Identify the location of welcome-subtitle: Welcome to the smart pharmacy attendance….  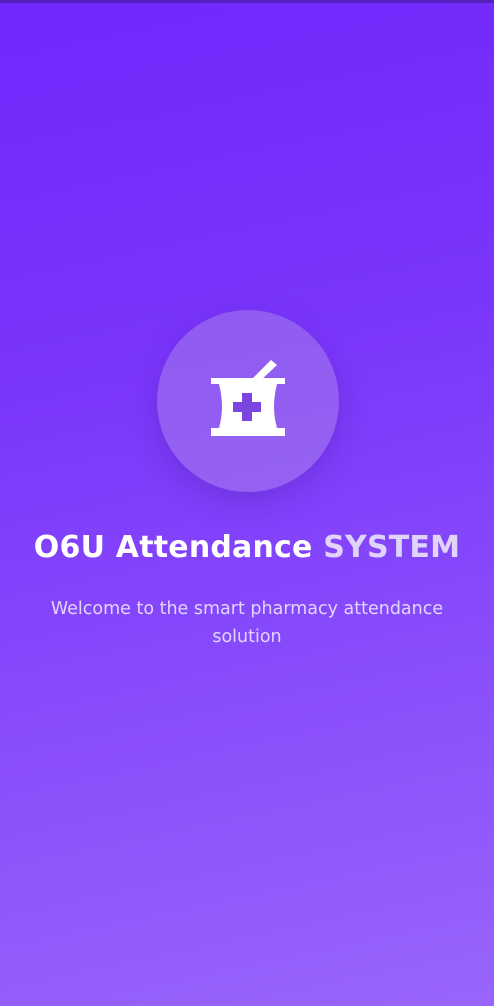
(247, 623).